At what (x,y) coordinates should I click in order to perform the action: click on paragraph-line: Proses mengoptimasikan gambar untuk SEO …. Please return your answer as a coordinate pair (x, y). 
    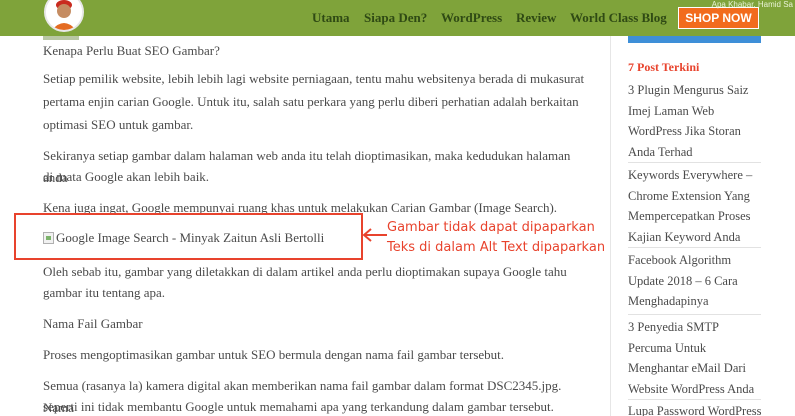
    Looking at the image, I should click on (274, 354).